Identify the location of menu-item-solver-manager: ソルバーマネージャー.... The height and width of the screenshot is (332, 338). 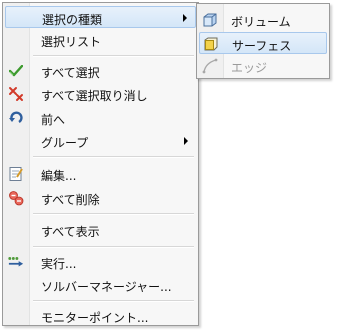
(100, 285).